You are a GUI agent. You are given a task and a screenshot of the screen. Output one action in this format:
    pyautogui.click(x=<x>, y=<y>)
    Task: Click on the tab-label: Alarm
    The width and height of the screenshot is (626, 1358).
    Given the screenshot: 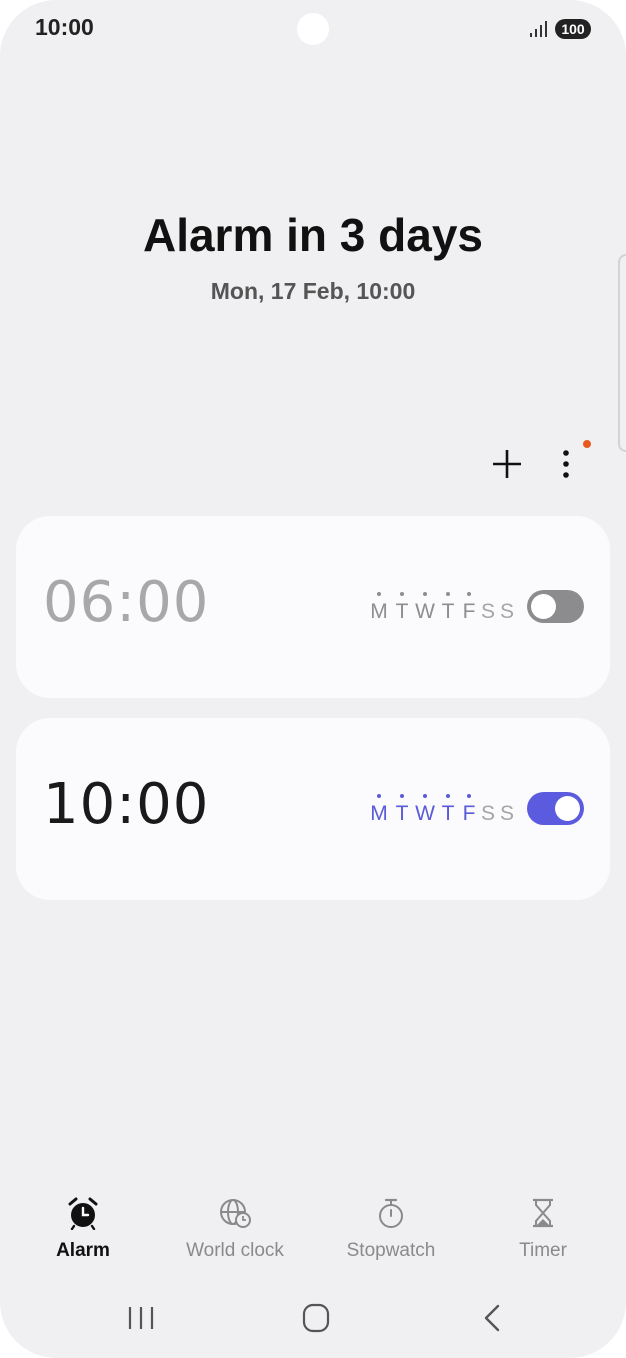 What is the action you would take?
    pyautogui.click(x=83, y=1250)
    